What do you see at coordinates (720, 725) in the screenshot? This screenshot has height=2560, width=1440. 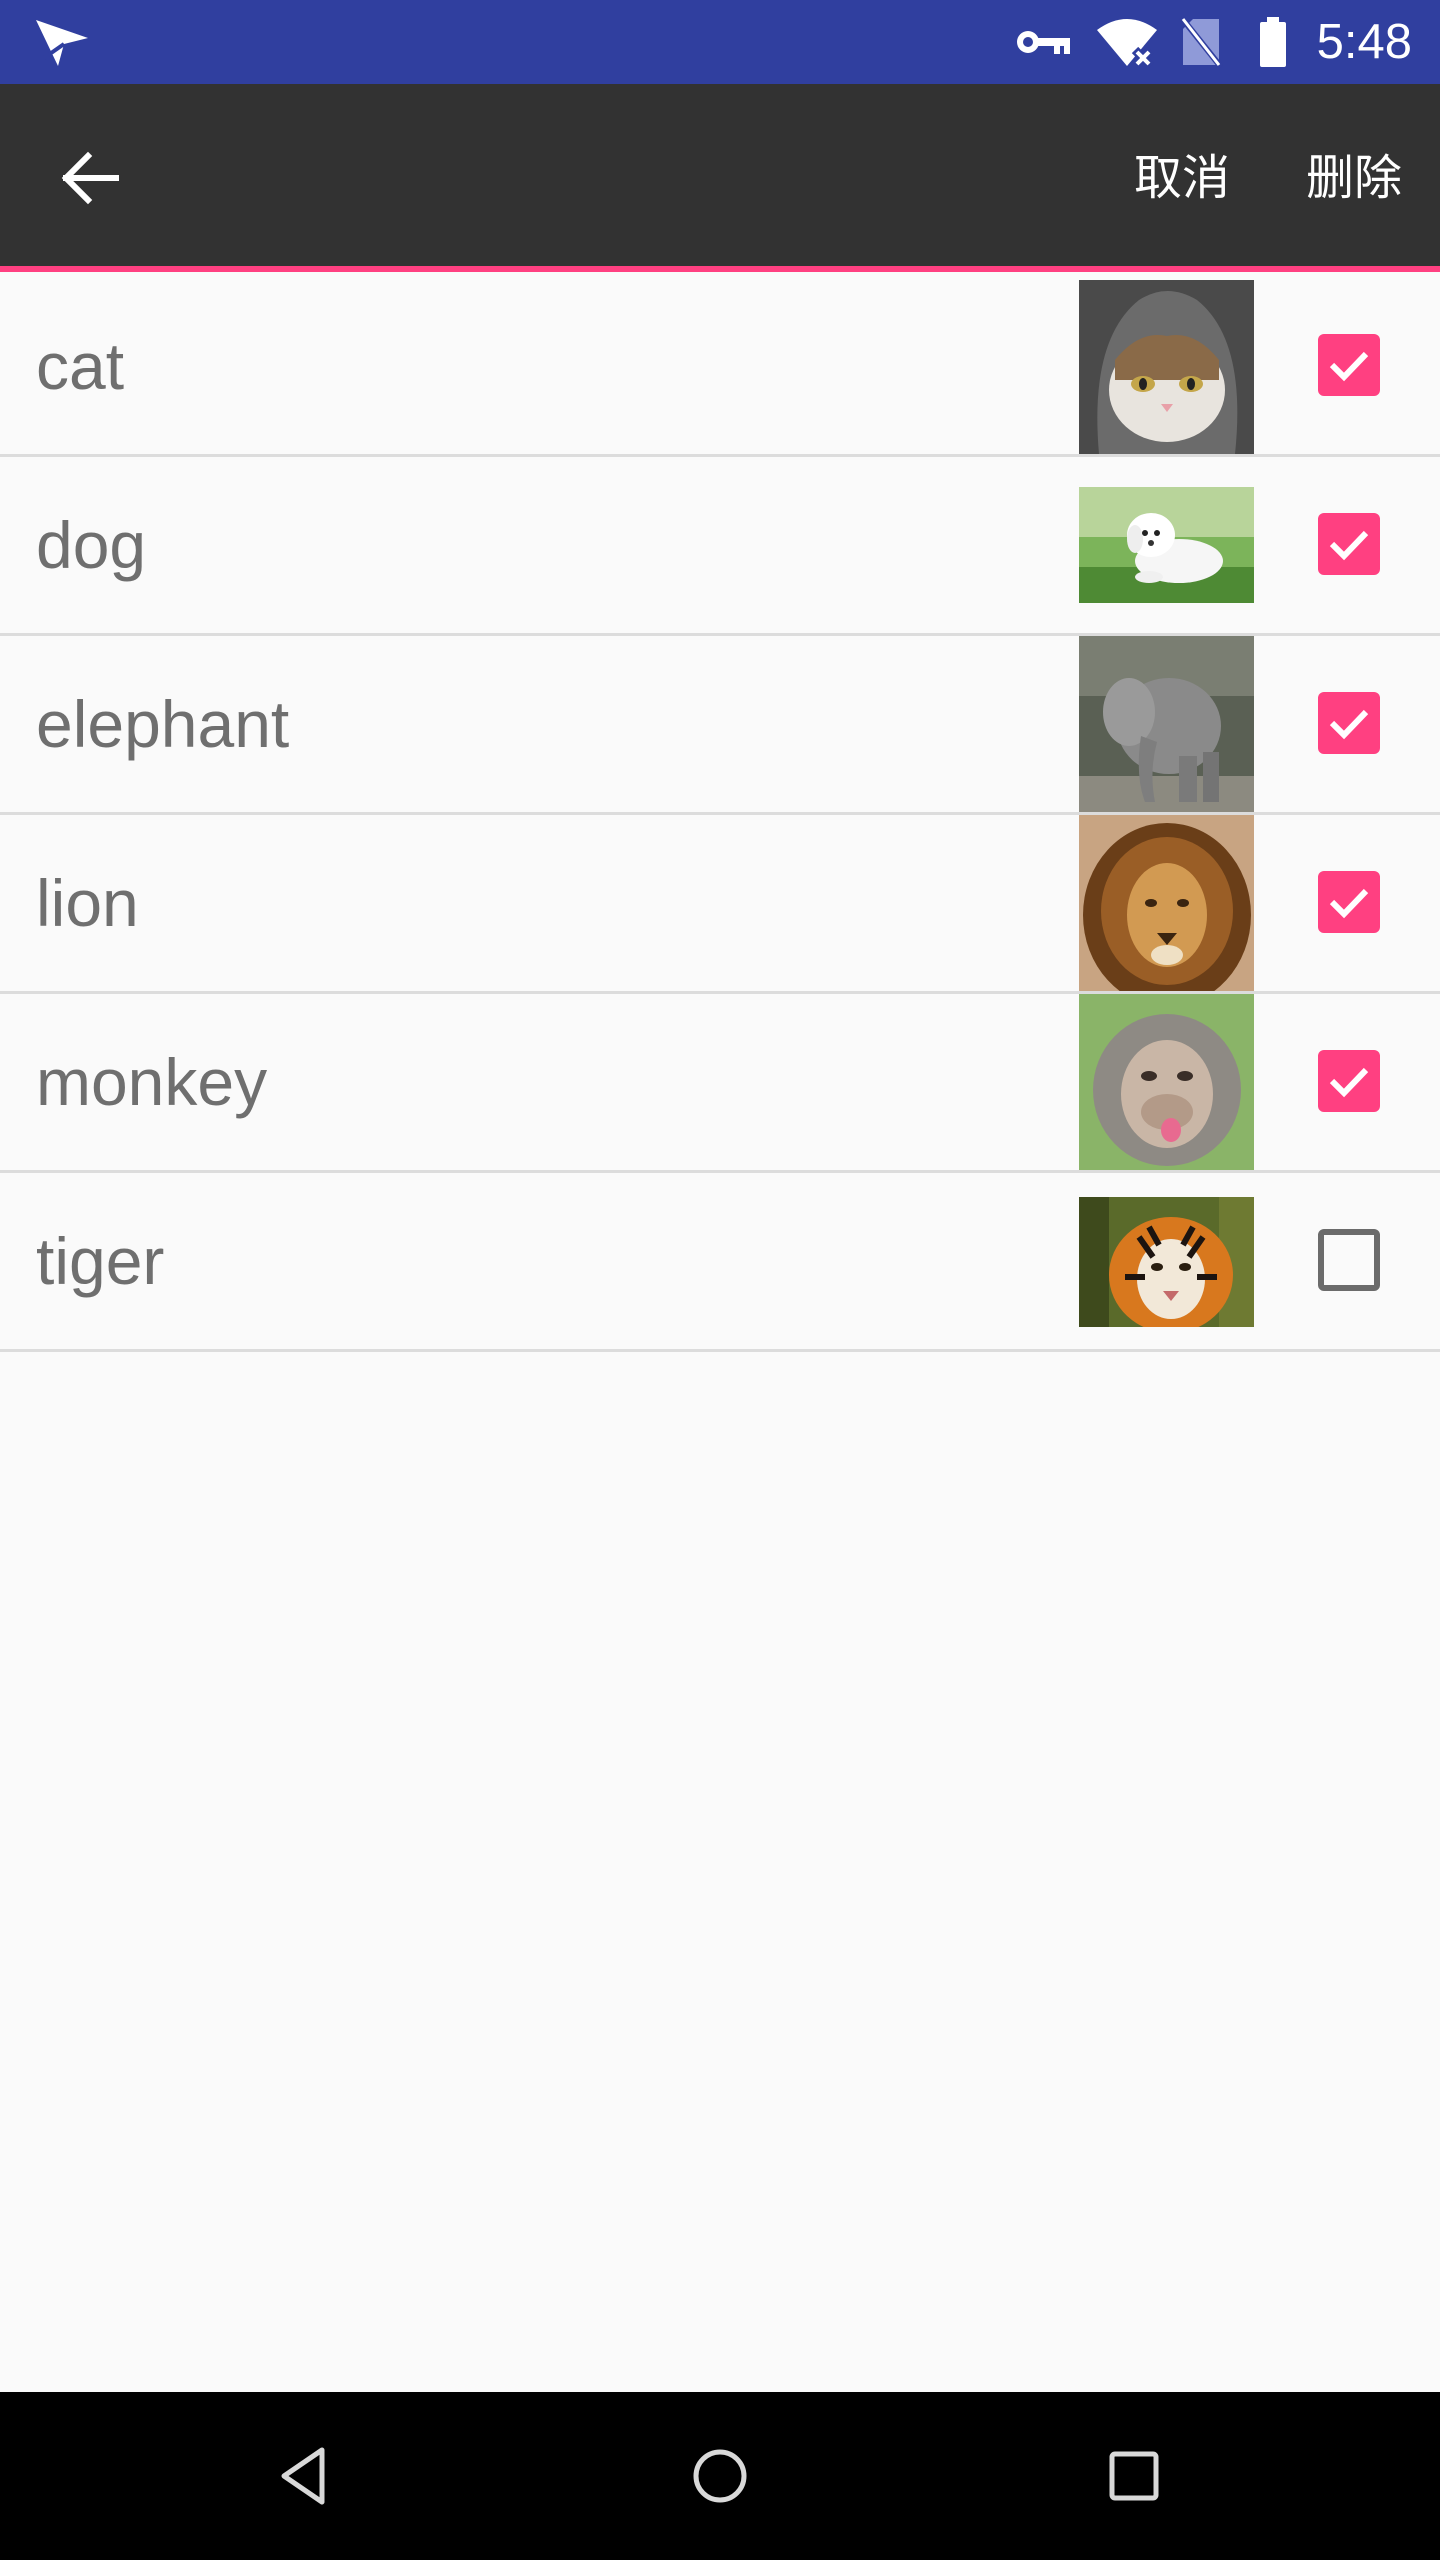 I see `list-item: elephant` at bounding box center [720, 725].